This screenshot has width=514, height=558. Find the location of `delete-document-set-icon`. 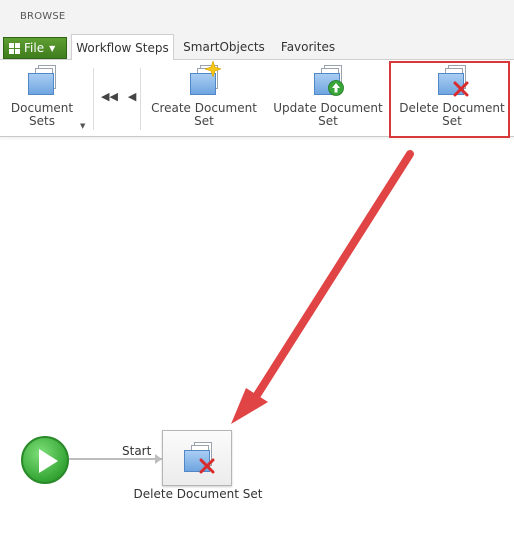

delete-document-set-icon is located at coordinates (198, 458).